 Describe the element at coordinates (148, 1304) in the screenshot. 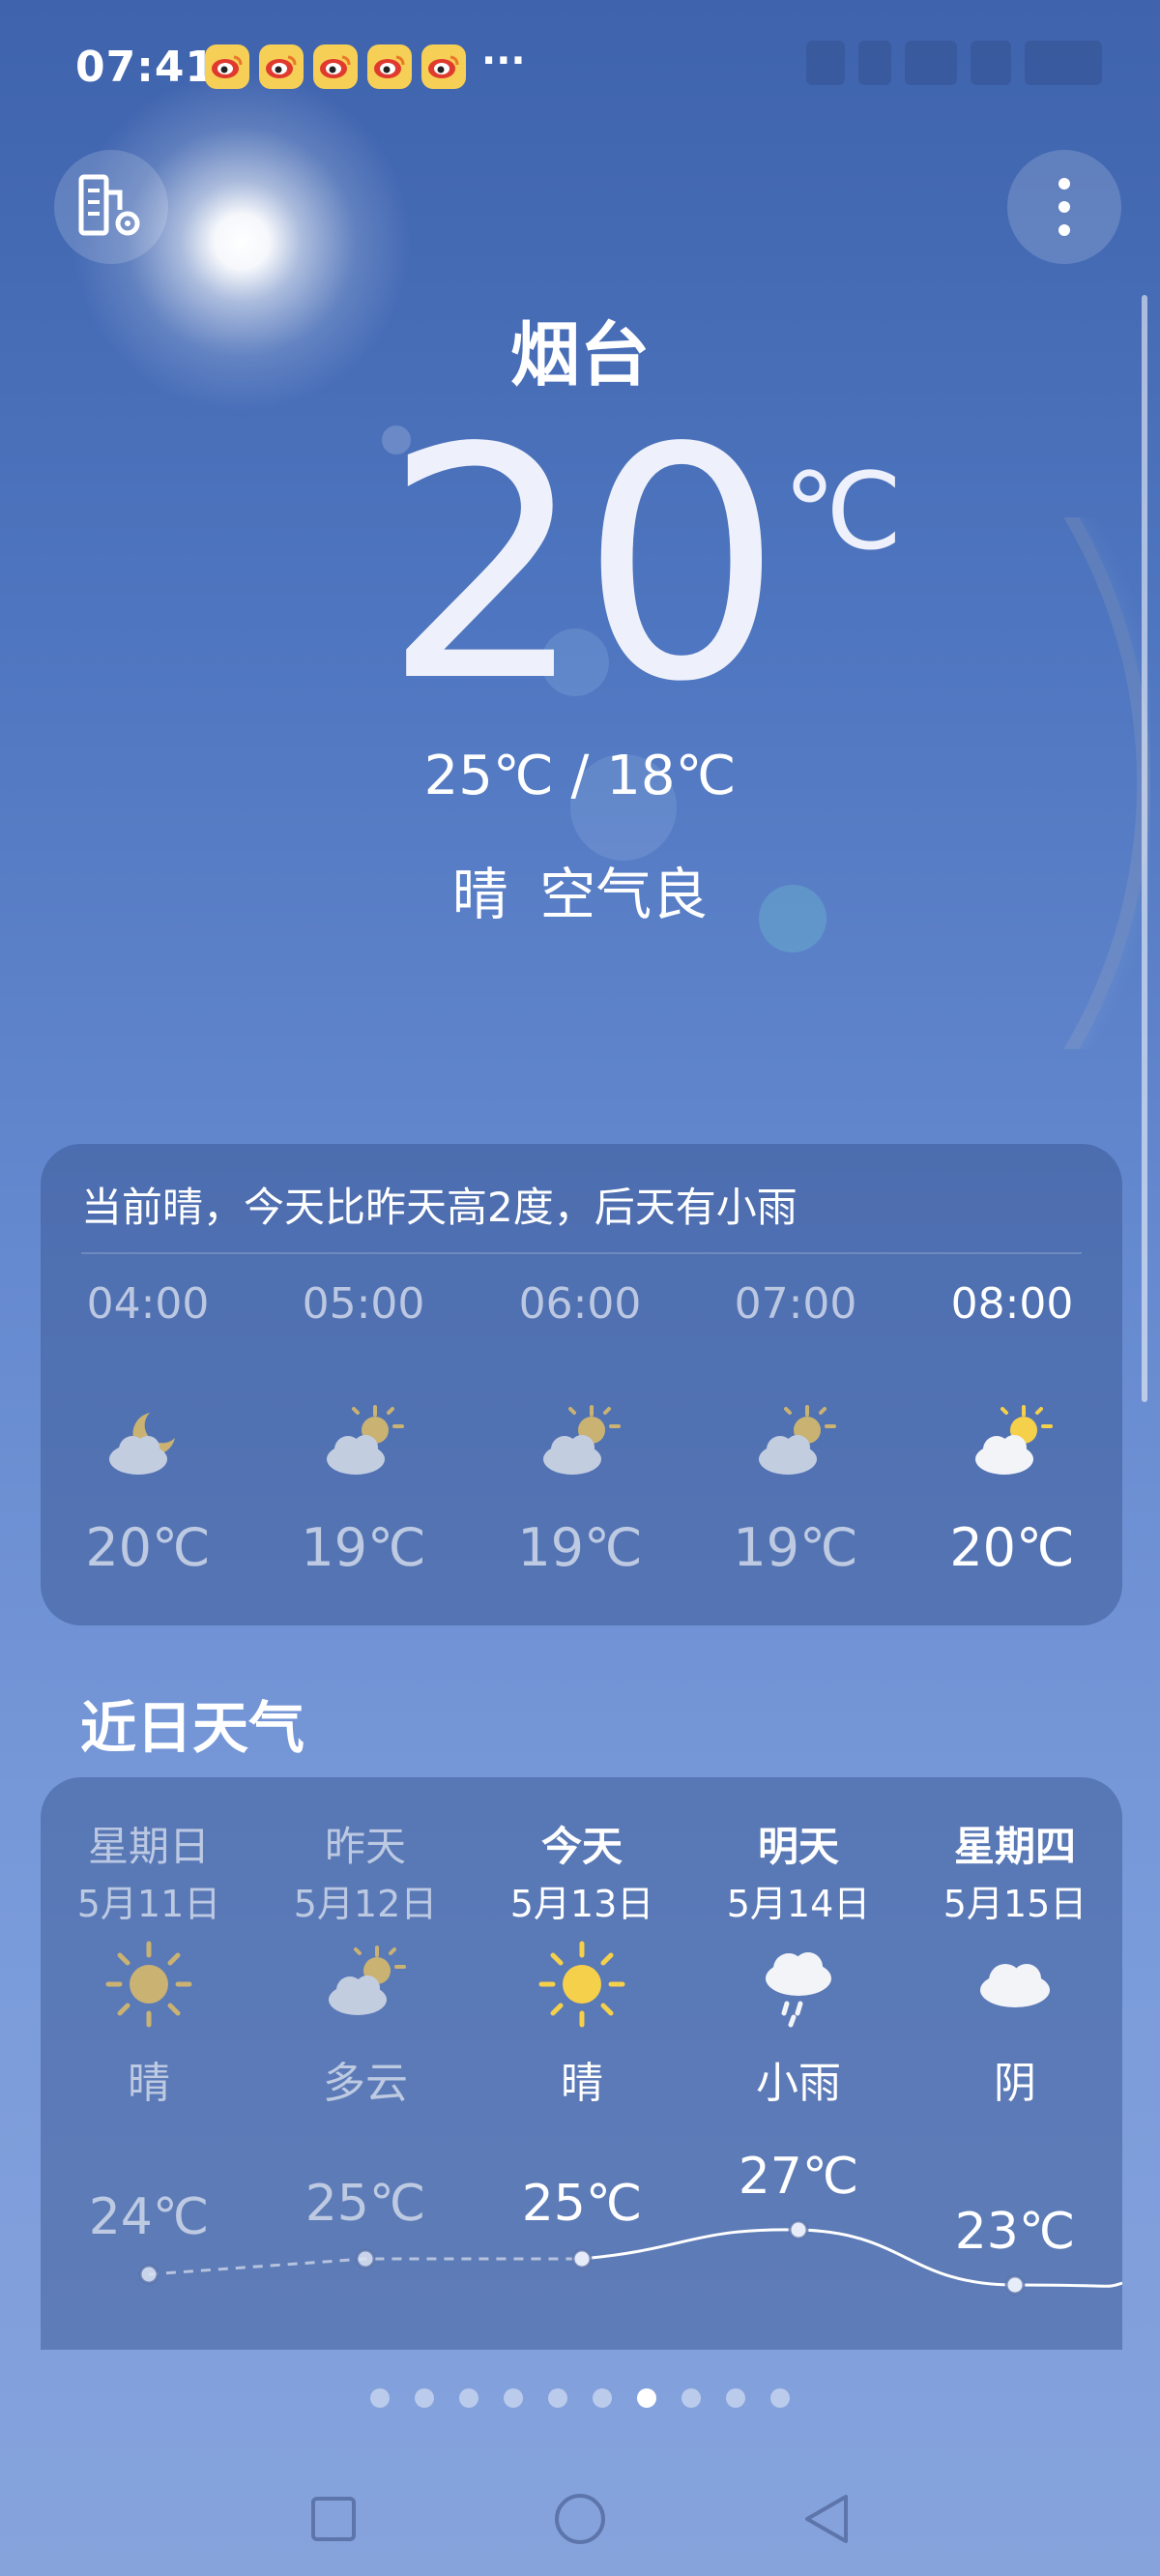

I see `hour-time: 04:00` at that location.